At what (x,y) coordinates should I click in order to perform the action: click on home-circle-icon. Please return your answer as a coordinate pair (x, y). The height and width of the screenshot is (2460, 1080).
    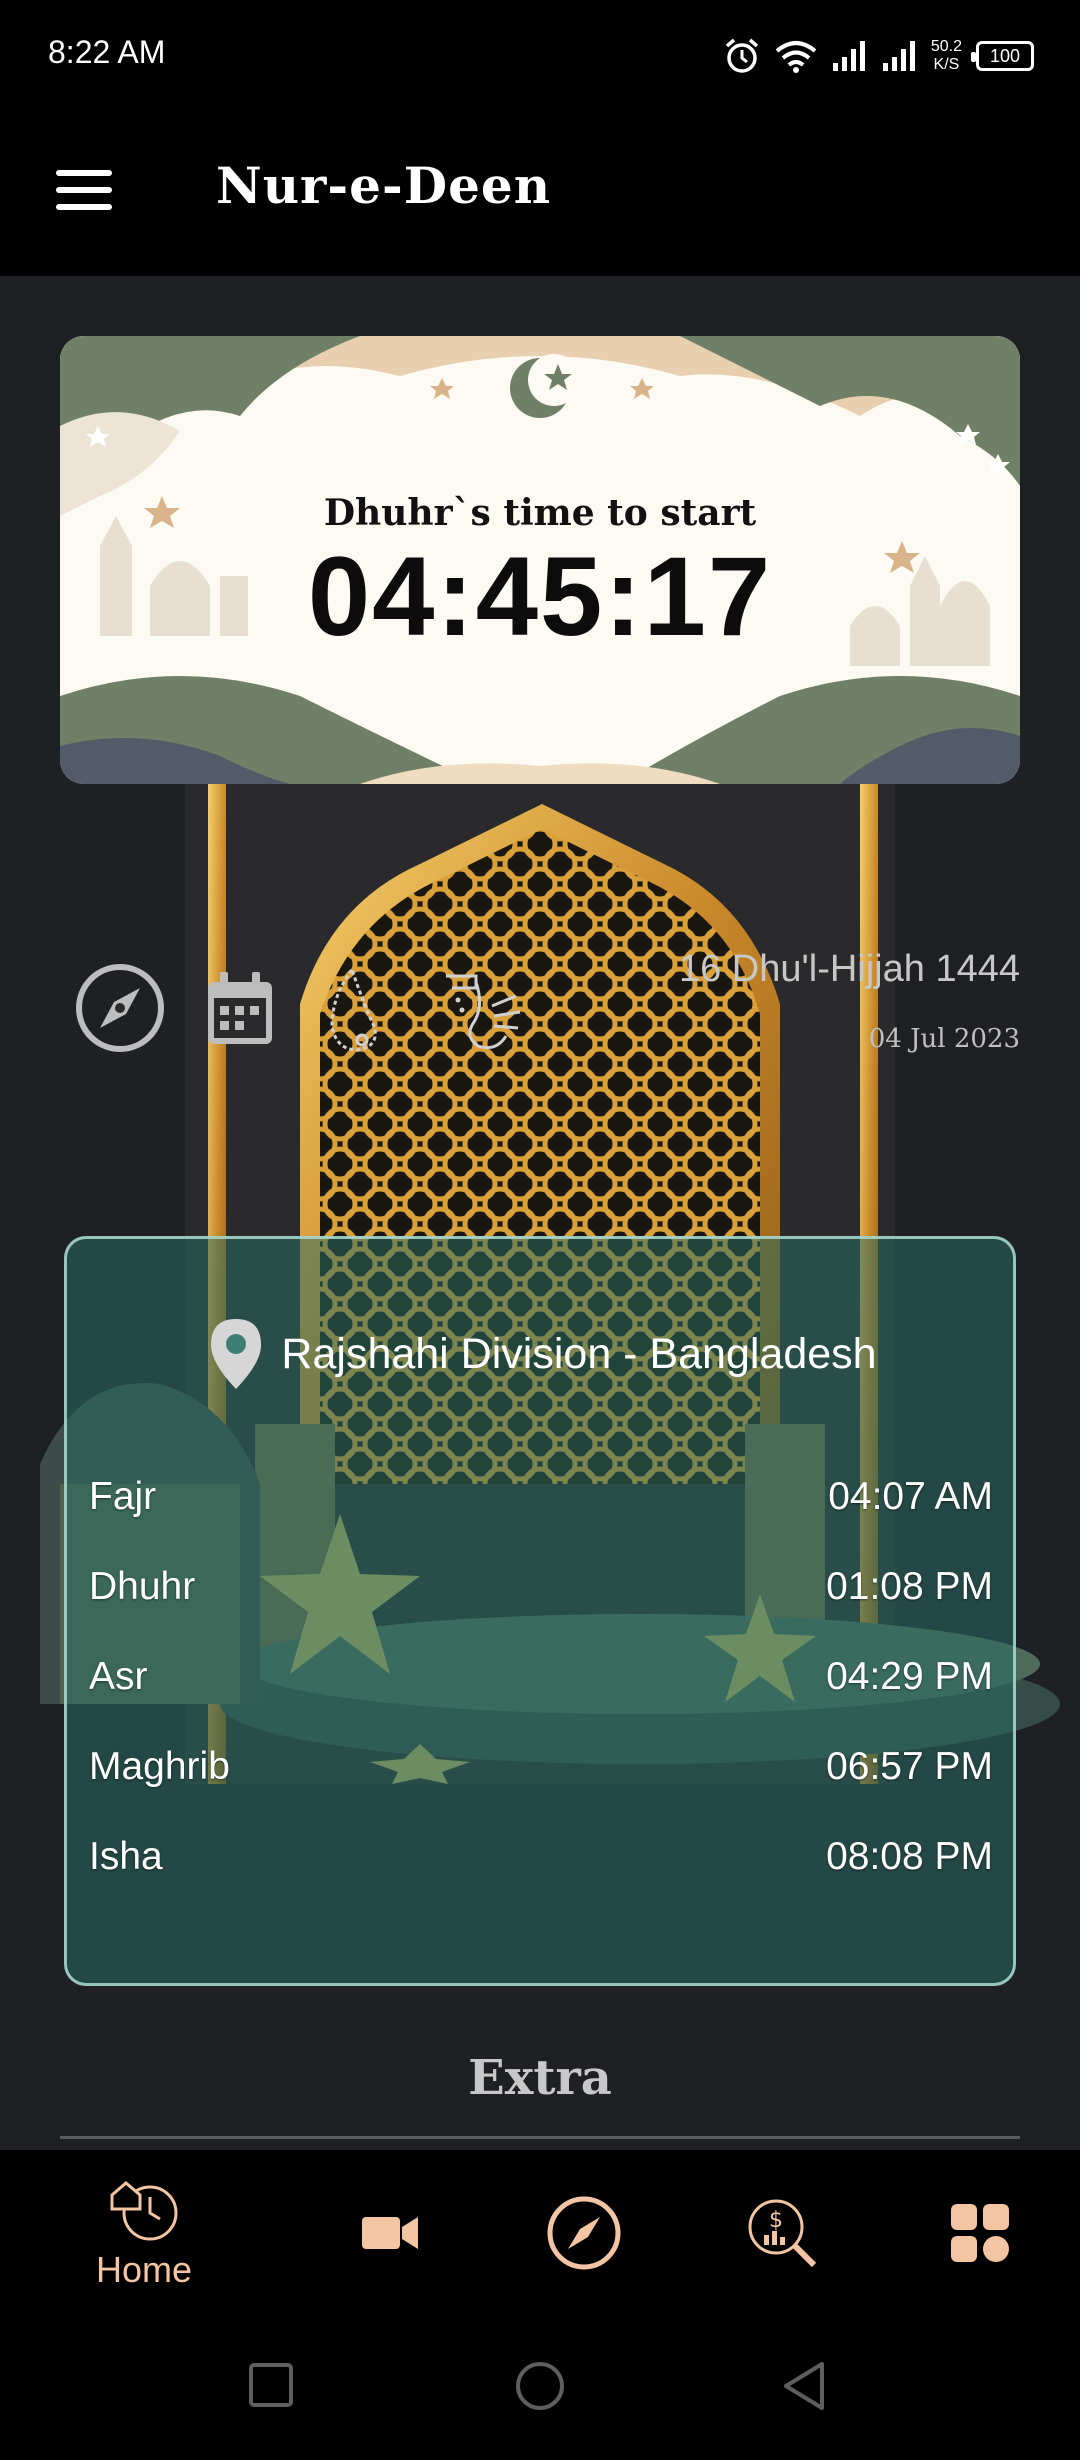
    Looking at the image, I should click on (540, 2386).